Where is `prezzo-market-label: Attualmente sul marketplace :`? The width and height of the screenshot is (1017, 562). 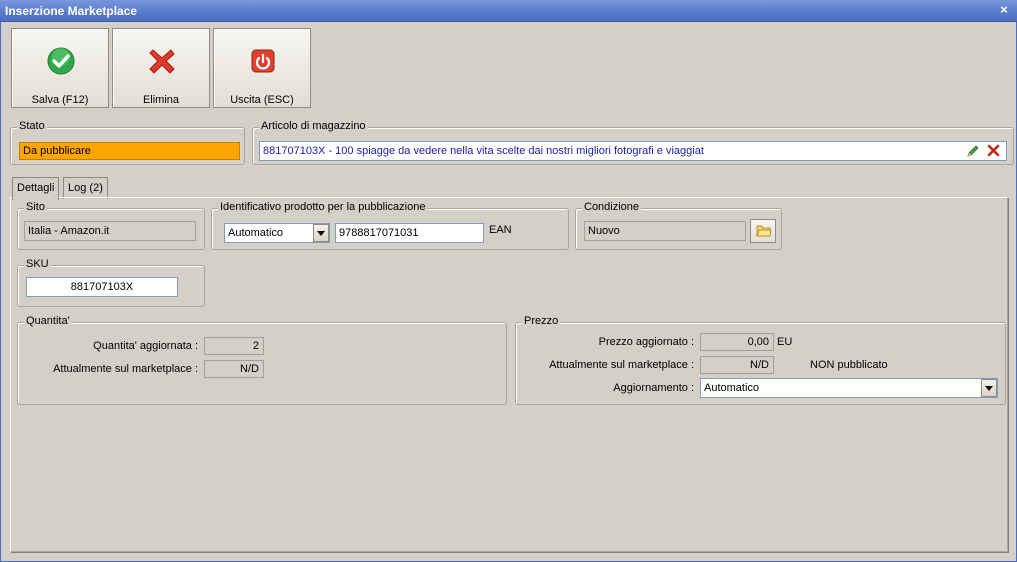 prezzo-market-label: Attualmente sul marketplace : is located at coordinates (621, 365).